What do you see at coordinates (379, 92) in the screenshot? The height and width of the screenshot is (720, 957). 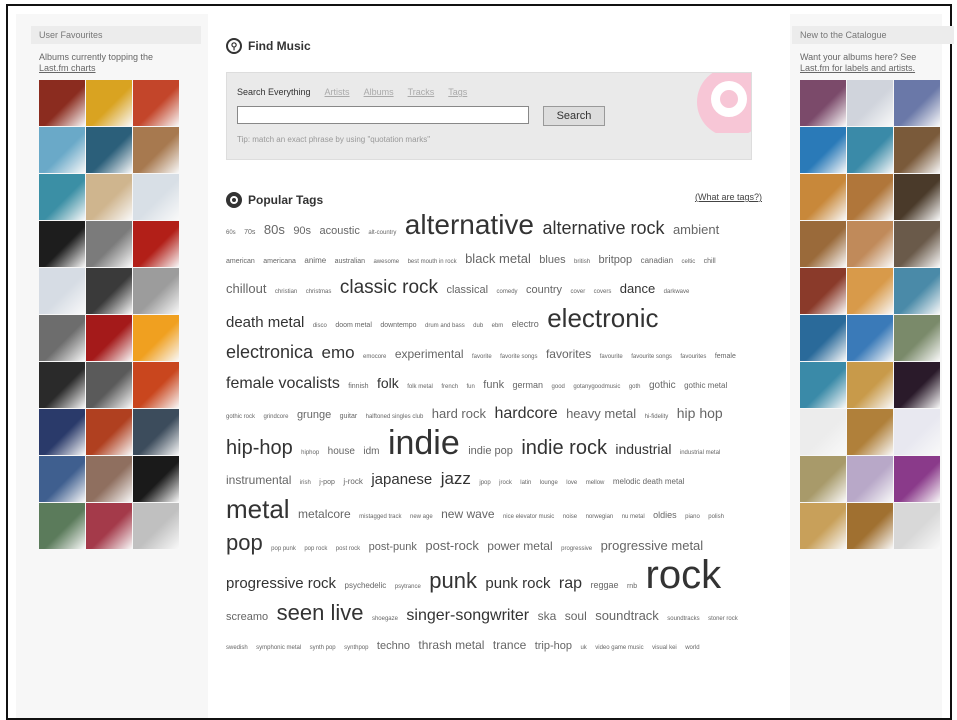 I see `tab-albums: Albums` at bounding box center [379, 92].